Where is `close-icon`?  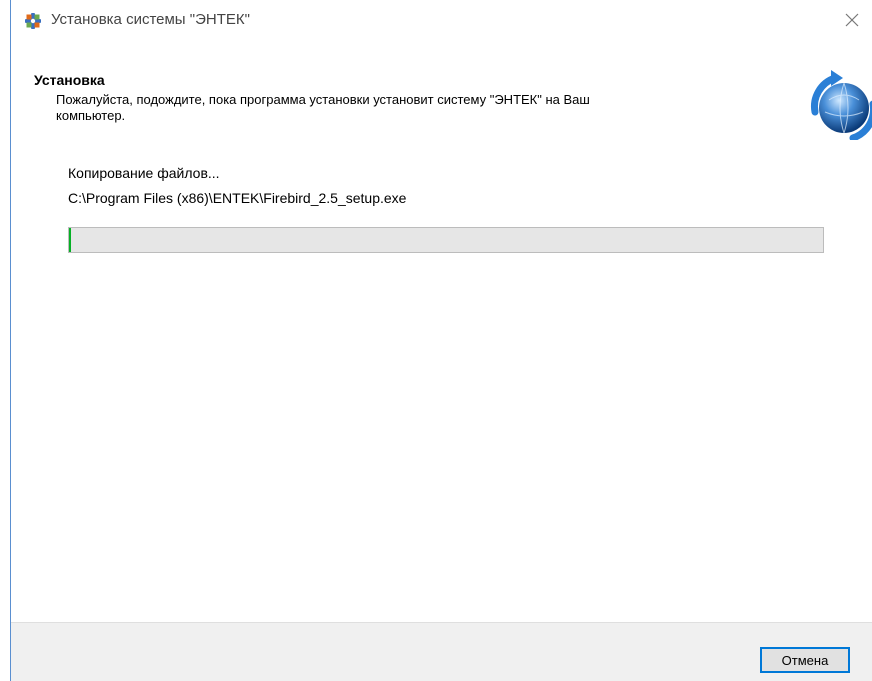 close-icon is located at coordinates (852, 20).